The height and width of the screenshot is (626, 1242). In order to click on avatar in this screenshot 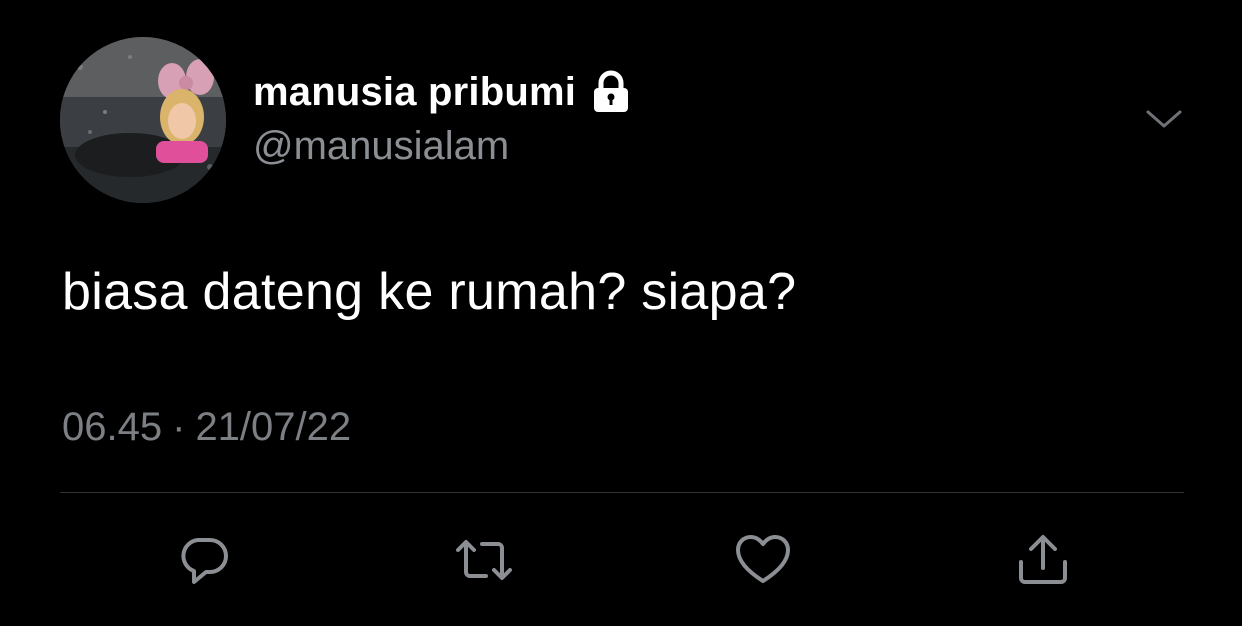, I will do `click(143, 120)`.